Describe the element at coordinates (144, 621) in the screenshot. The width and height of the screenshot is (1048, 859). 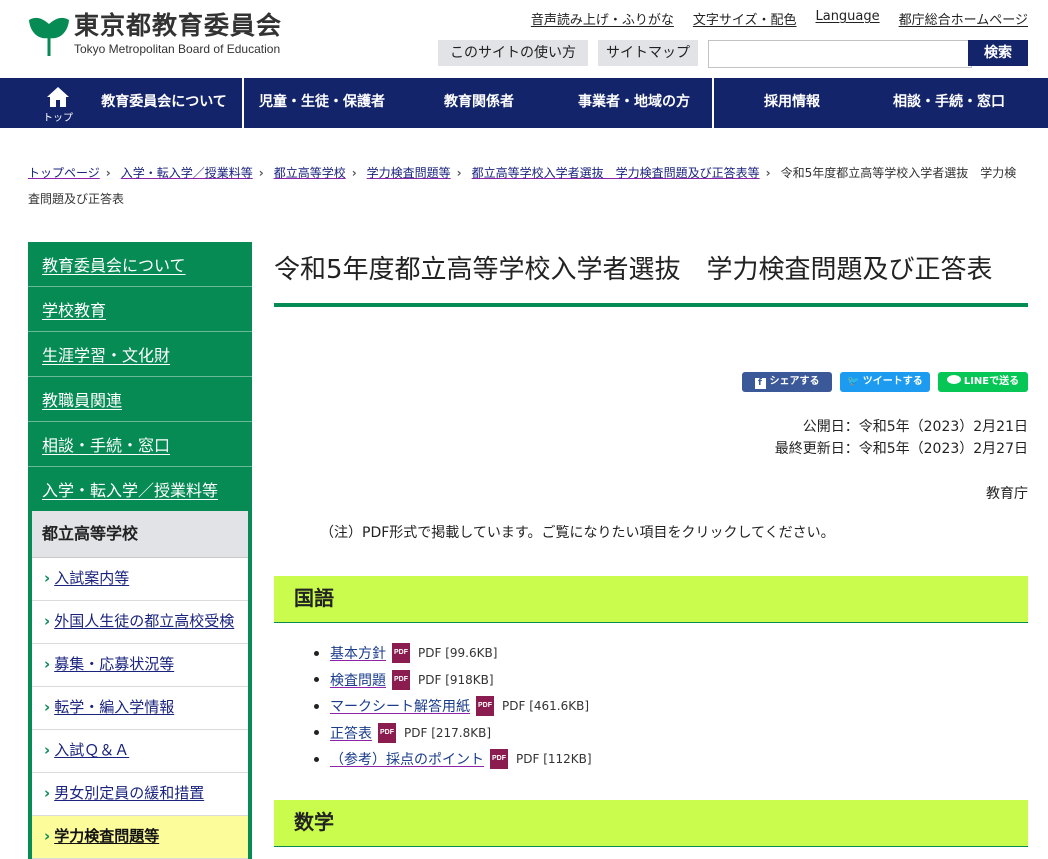
I see `sidebar-subitem-label: 外国人生徒の都立高校受検` at that location.